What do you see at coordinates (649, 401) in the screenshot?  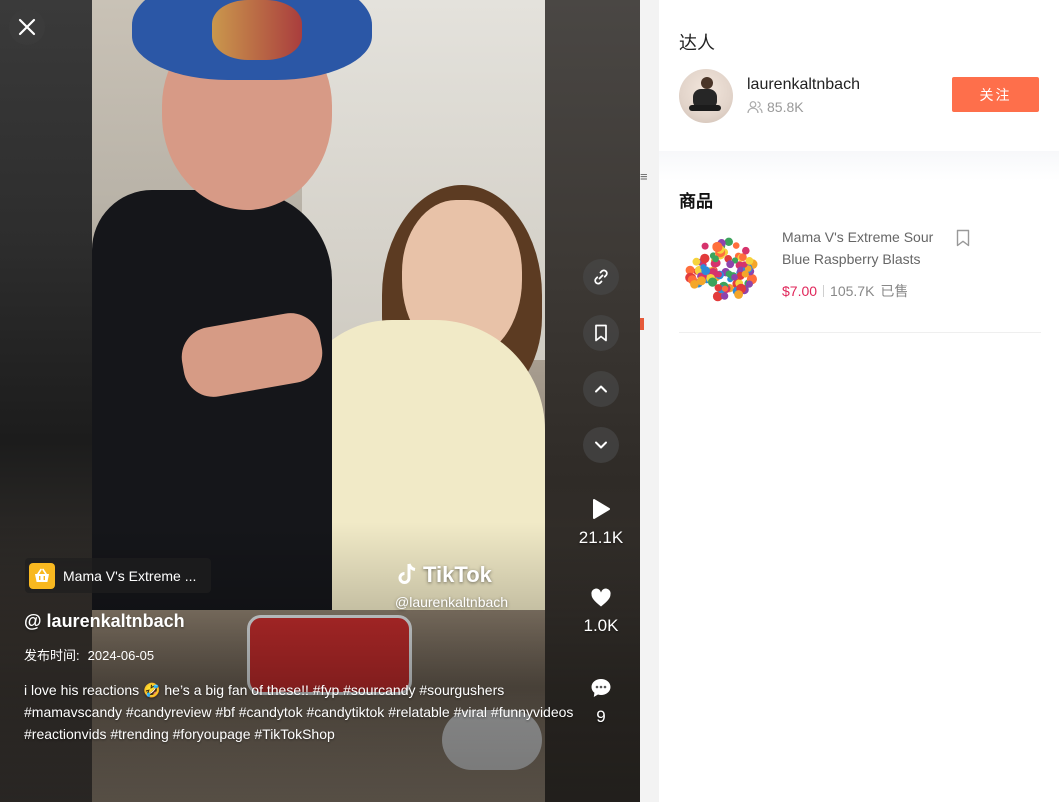 I see `background-page: ≡` at bounding box center [649, 401].